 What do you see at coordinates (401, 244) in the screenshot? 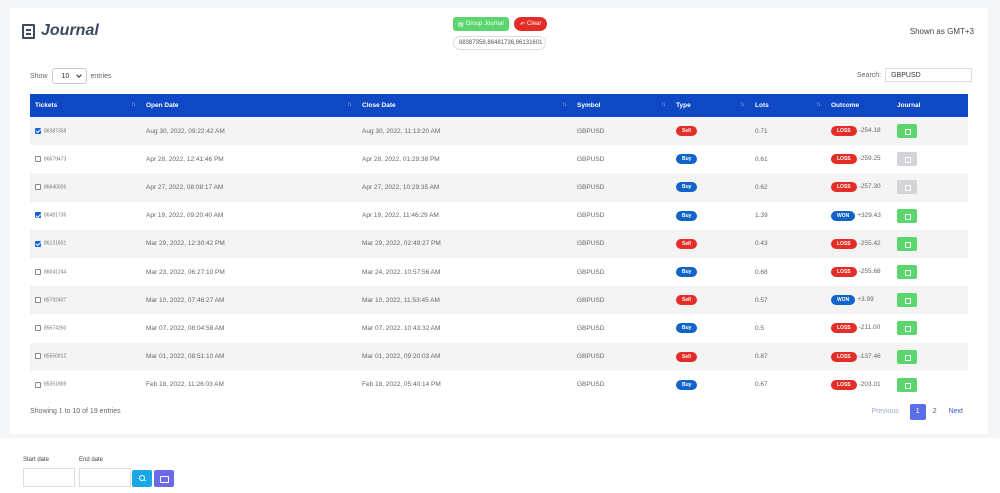
I see `close-date: Mar 29, 2022, 02:49:27 PM` at bounding box center [401, 244].